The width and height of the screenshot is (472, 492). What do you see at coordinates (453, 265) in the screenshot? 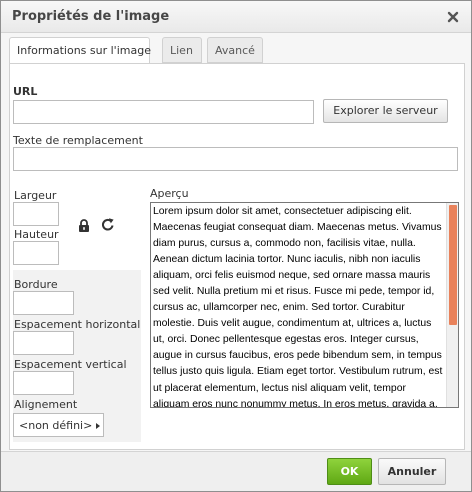
I see `preview-scrollbar-thumb` at bounding box center [453, 265].